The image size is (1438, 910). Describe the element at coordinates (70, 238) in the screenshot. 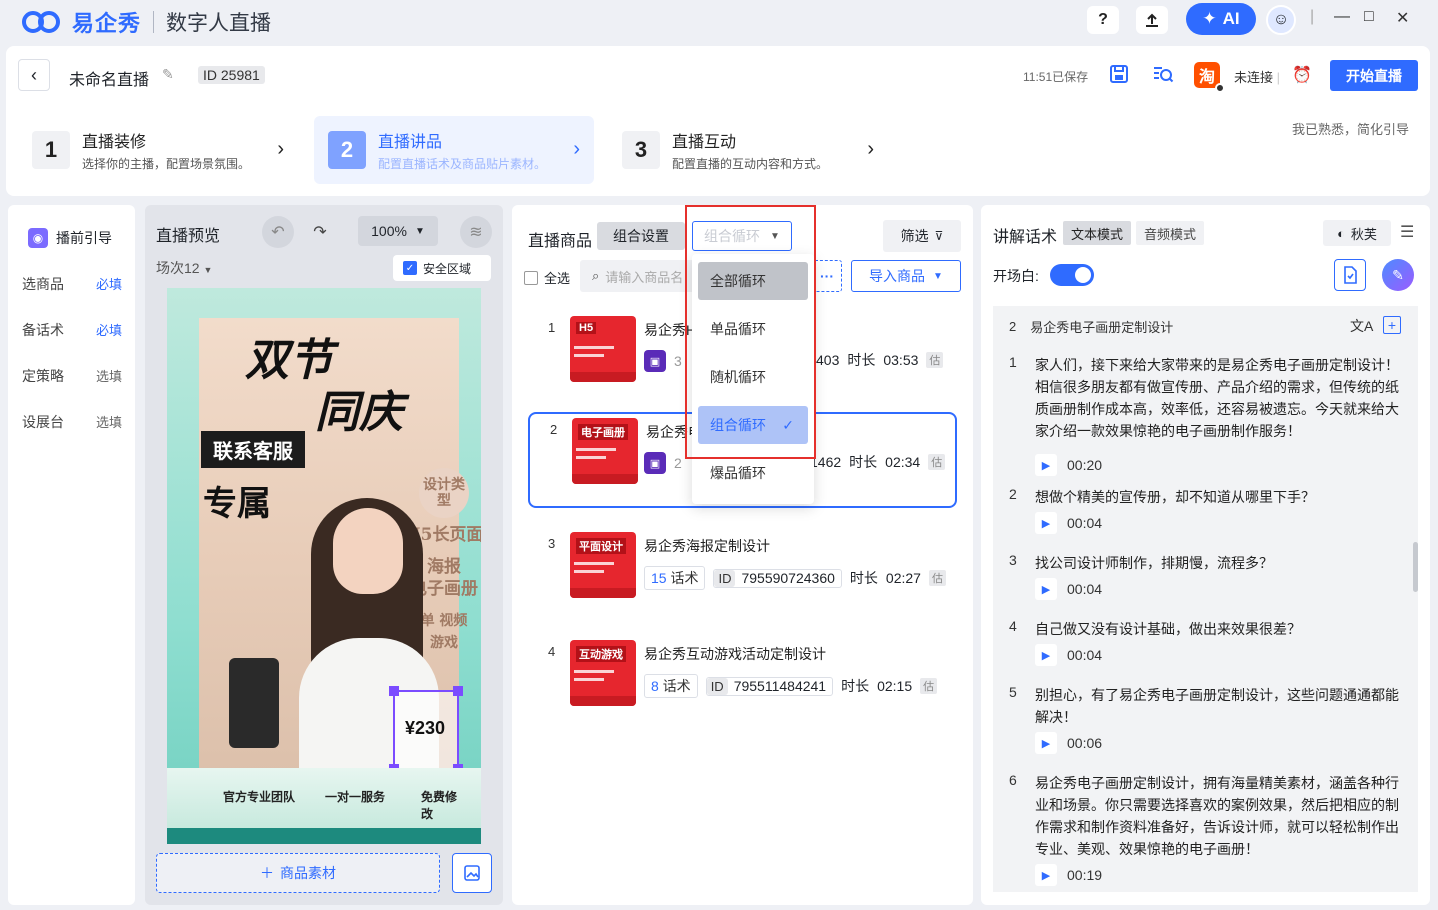

I see `guide-header: ◉ 播前引导` at that location.